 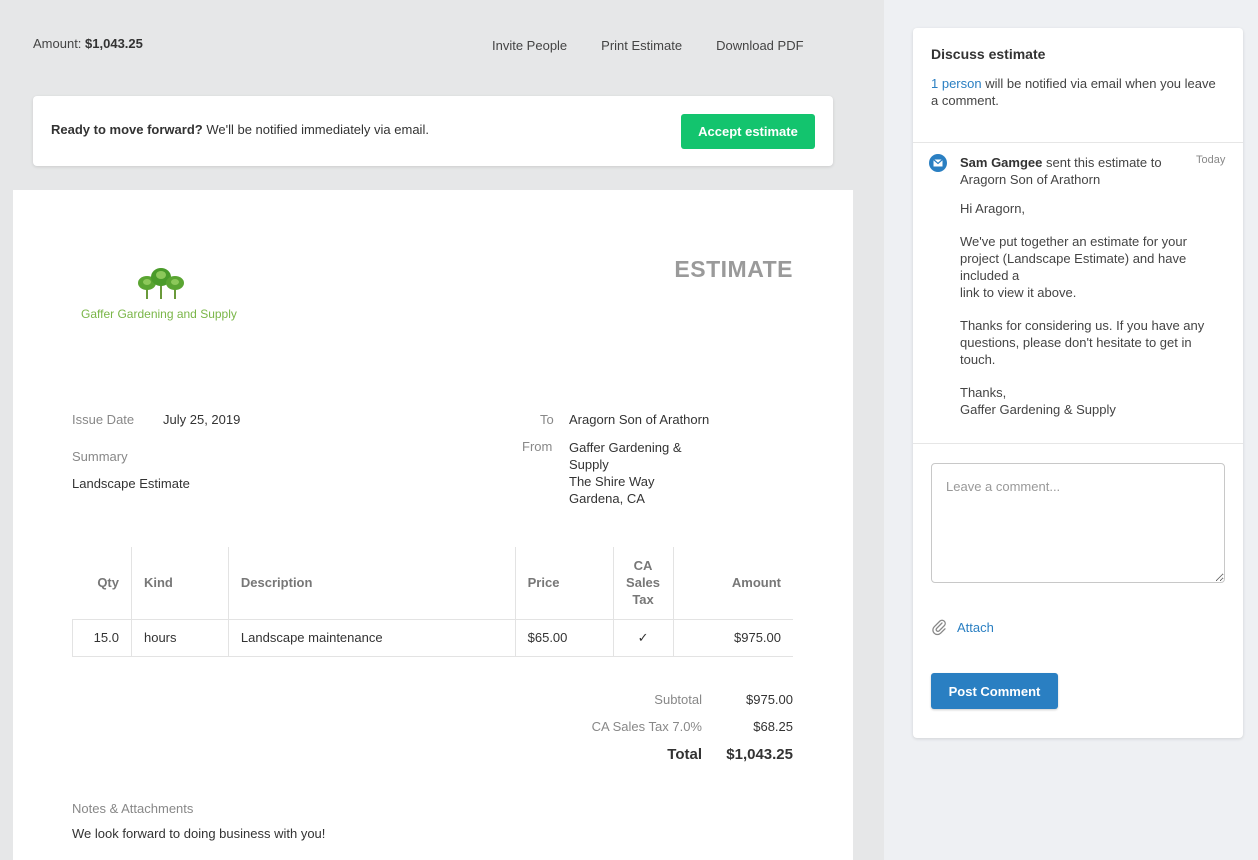 What do you see at coordinates (988, 54) in the screenshot?
I see `discuss-title: Discuss estimate` at bounding box center [988, 54].